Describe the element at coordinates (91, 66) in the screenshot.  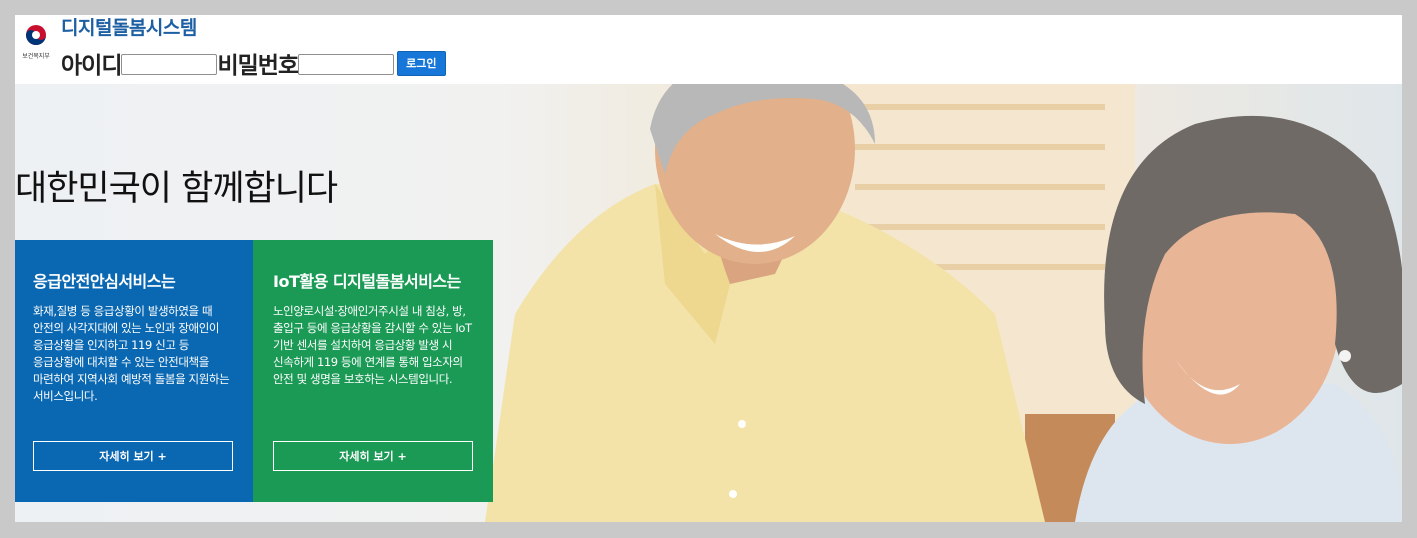
I see `id-label: 아이디` at that location.